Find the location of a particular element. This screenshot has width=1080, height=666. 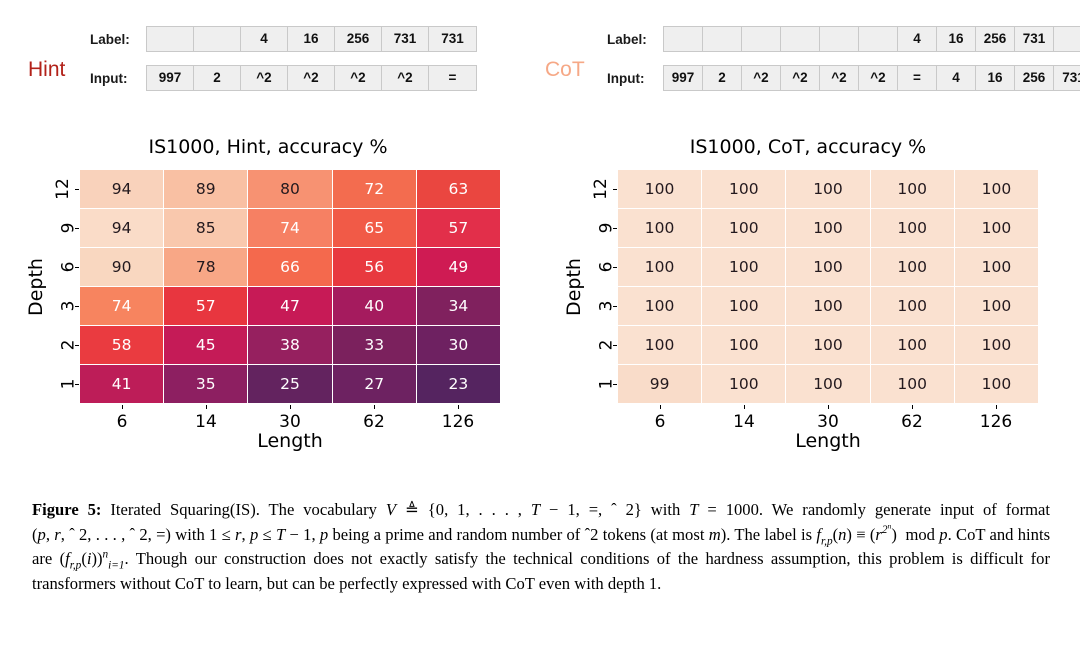

heatmap-cot-xtick: 30 is located at coordinates (828, 418).